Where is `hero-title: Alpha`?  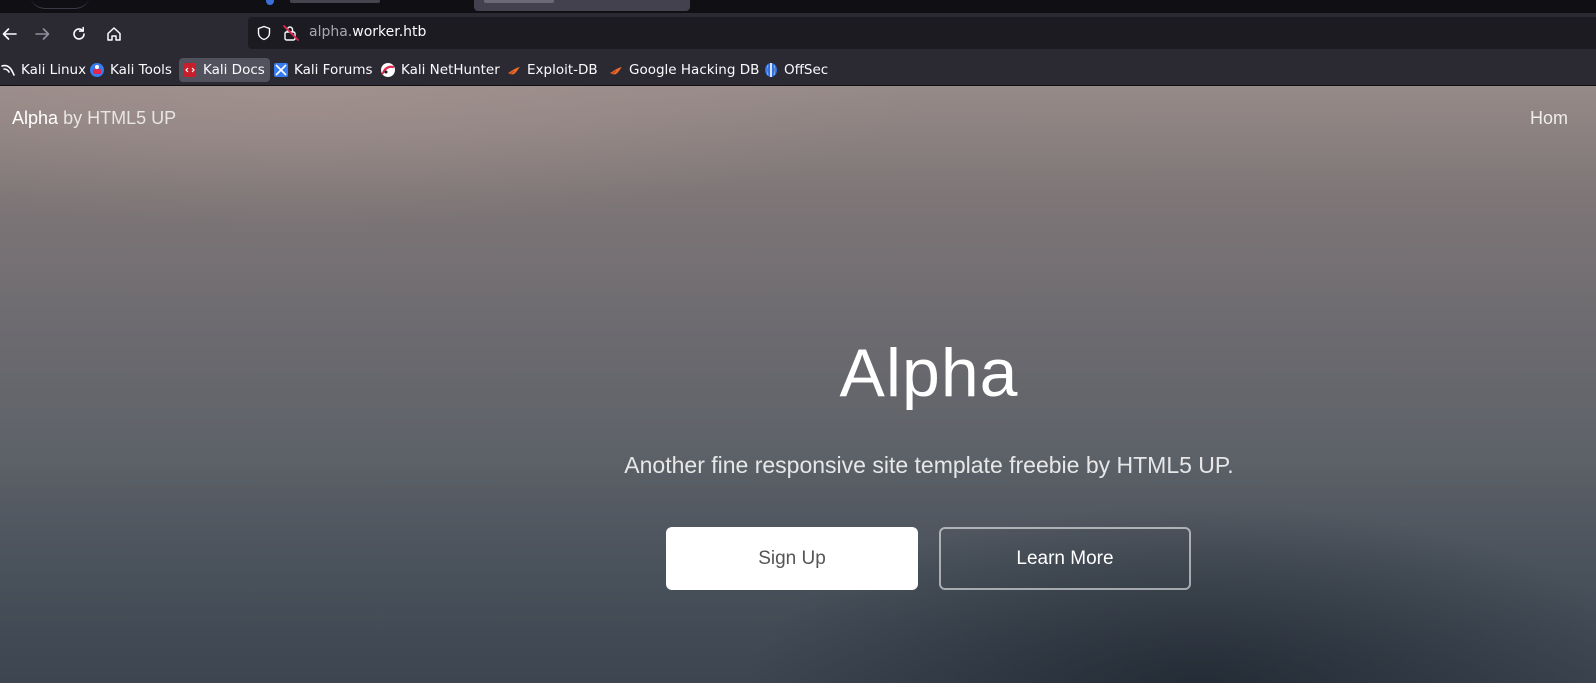 hero-title: Alpha is located at coordinates (929, 373).